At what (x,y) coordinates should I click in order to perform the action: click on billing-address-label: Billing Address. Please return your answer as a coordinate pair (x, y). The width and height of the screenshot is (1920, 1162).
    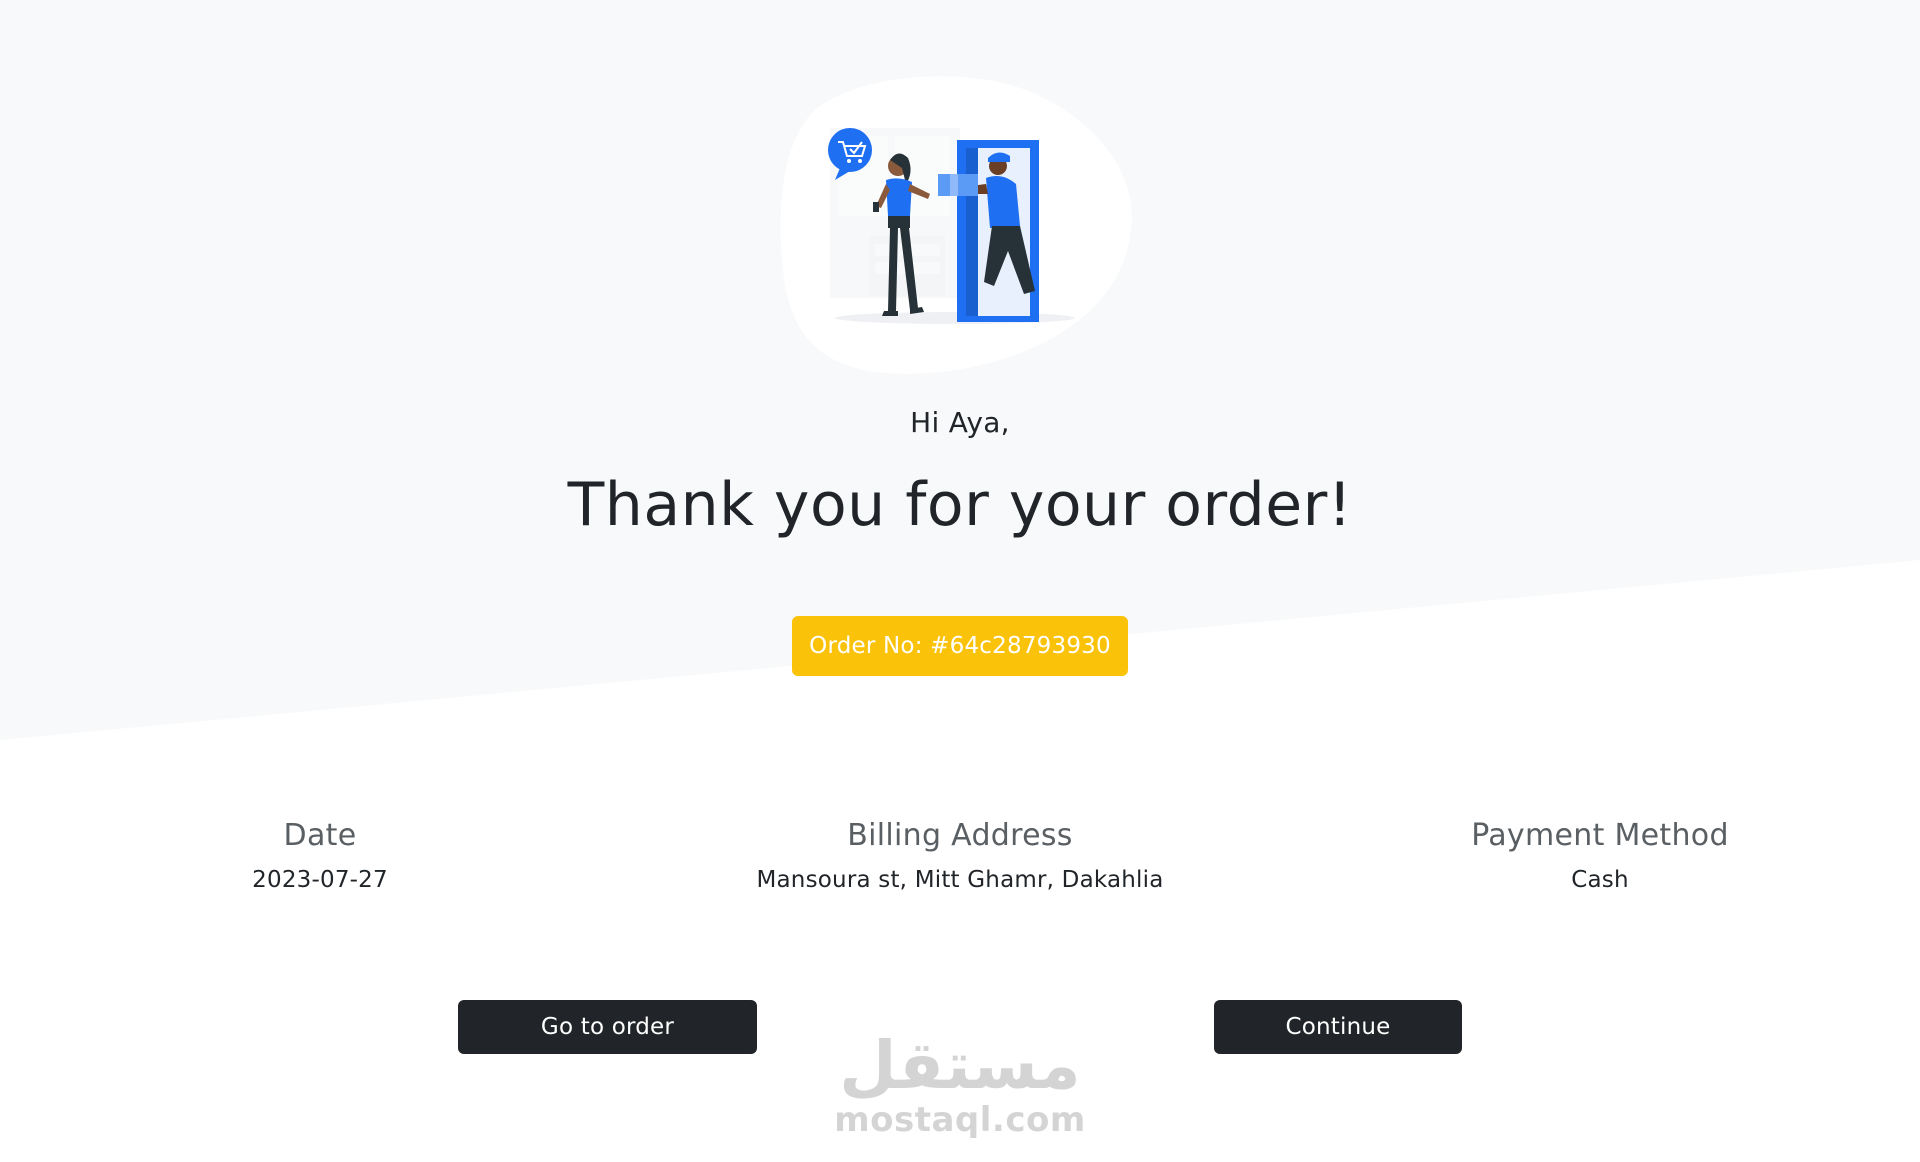
    Looking at the image, I should click on (960, 835).